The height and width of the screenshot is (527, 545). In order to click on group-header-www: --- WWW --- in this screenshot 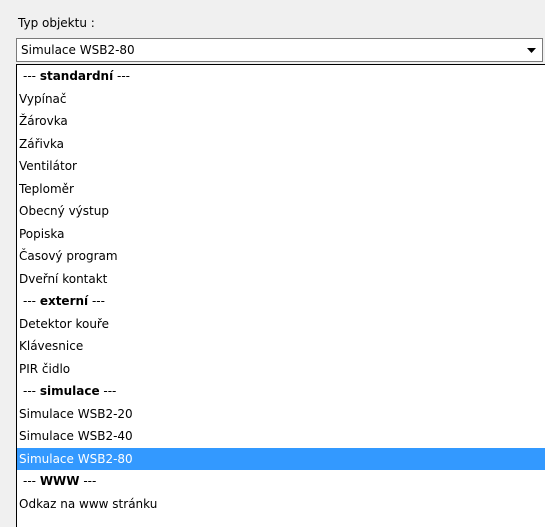, I will do `click(60, 481)`.